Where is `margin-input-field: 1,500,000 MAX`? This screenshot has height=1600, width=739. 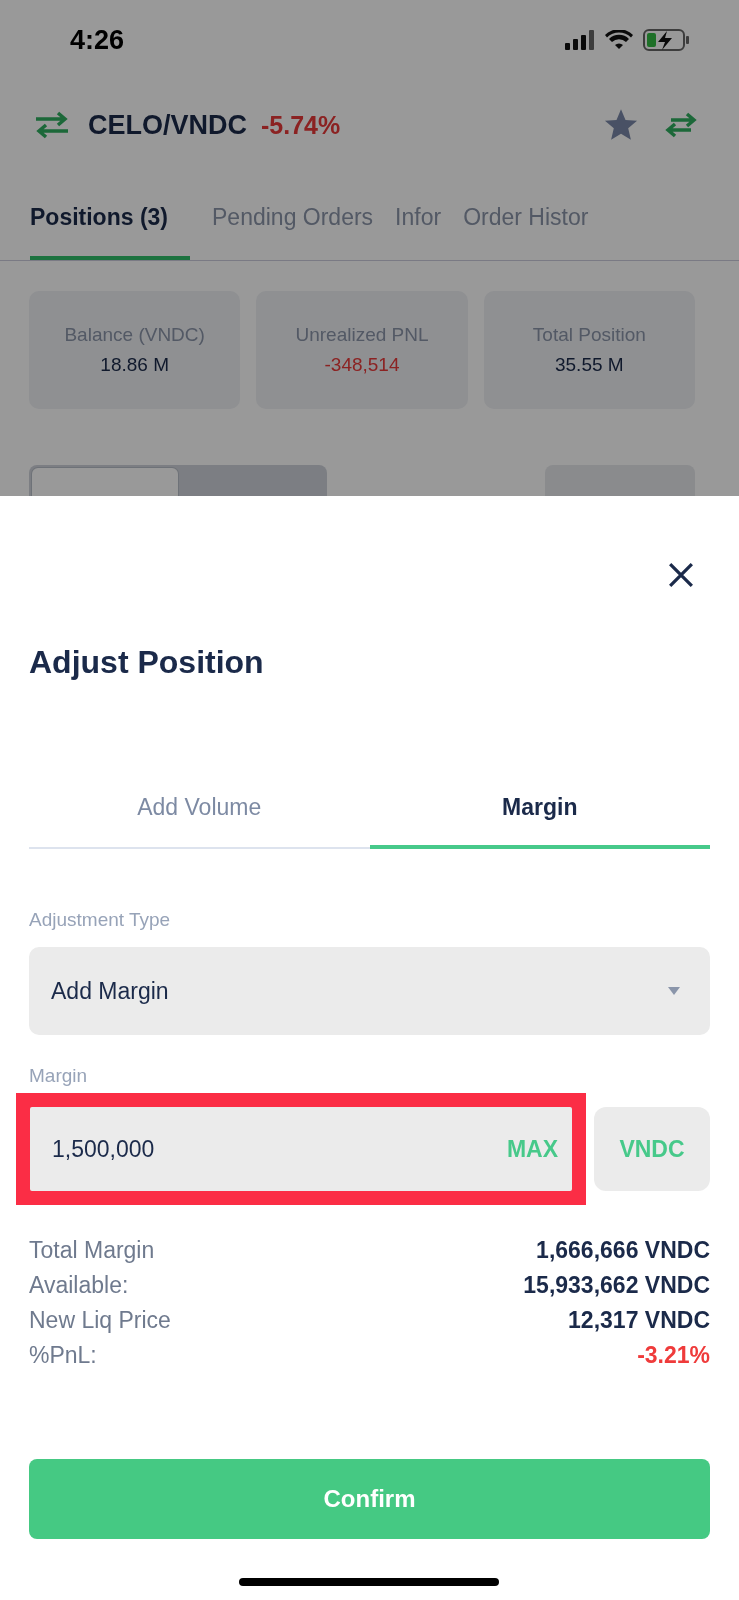 margin-input-field: 1,500,000 MAX is located at coordinates (301, 1149).